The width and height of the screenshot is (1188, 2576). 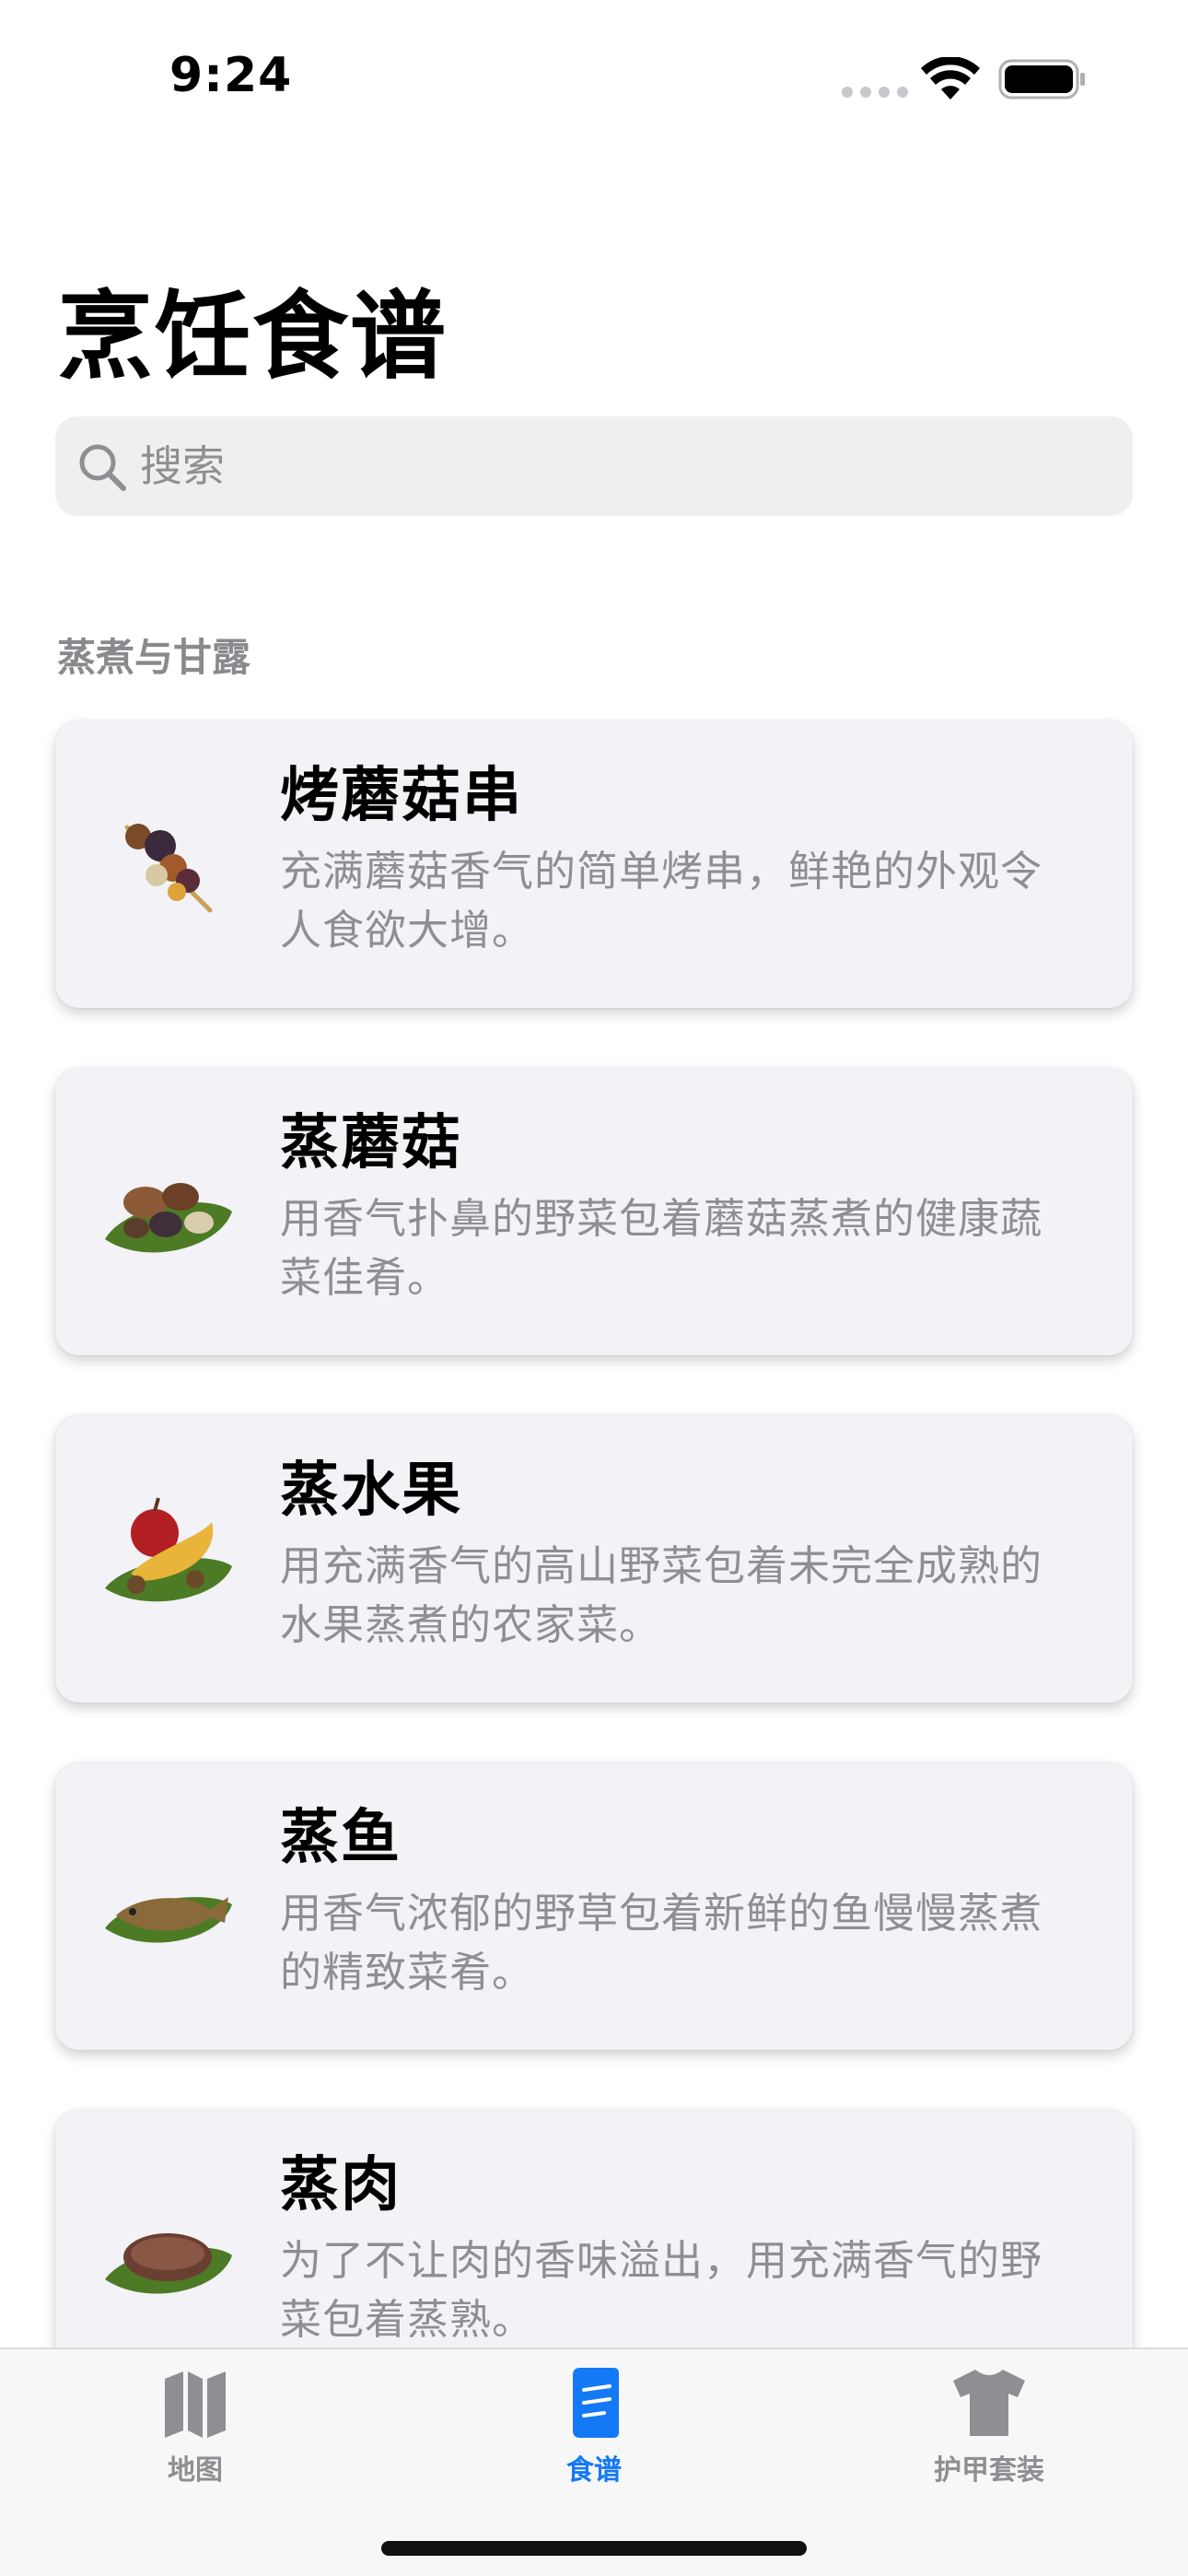 What do you see at coordinates (371, 1491) in the screenshot?
I see `recipe-title: 蒸水果` at bounding box center [371, 1491].